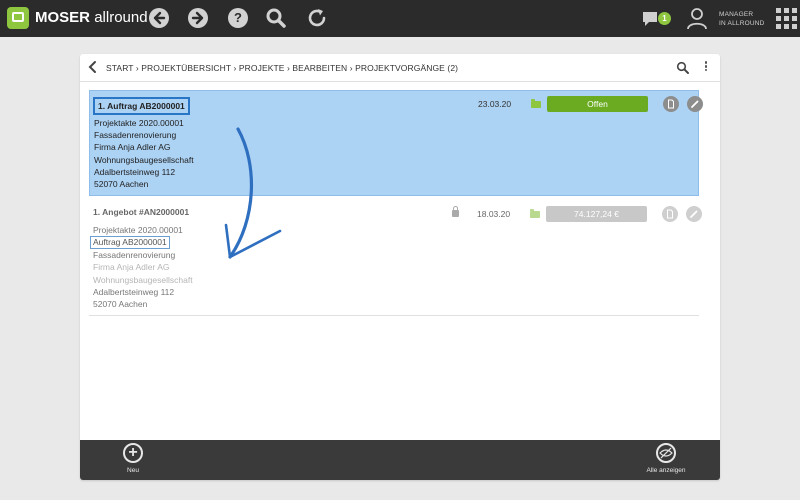 The image size is (800, 500). Describe the element at coordinates (91, 17) in the screenshot. I see `app-brand: MOSER allround` at that location.